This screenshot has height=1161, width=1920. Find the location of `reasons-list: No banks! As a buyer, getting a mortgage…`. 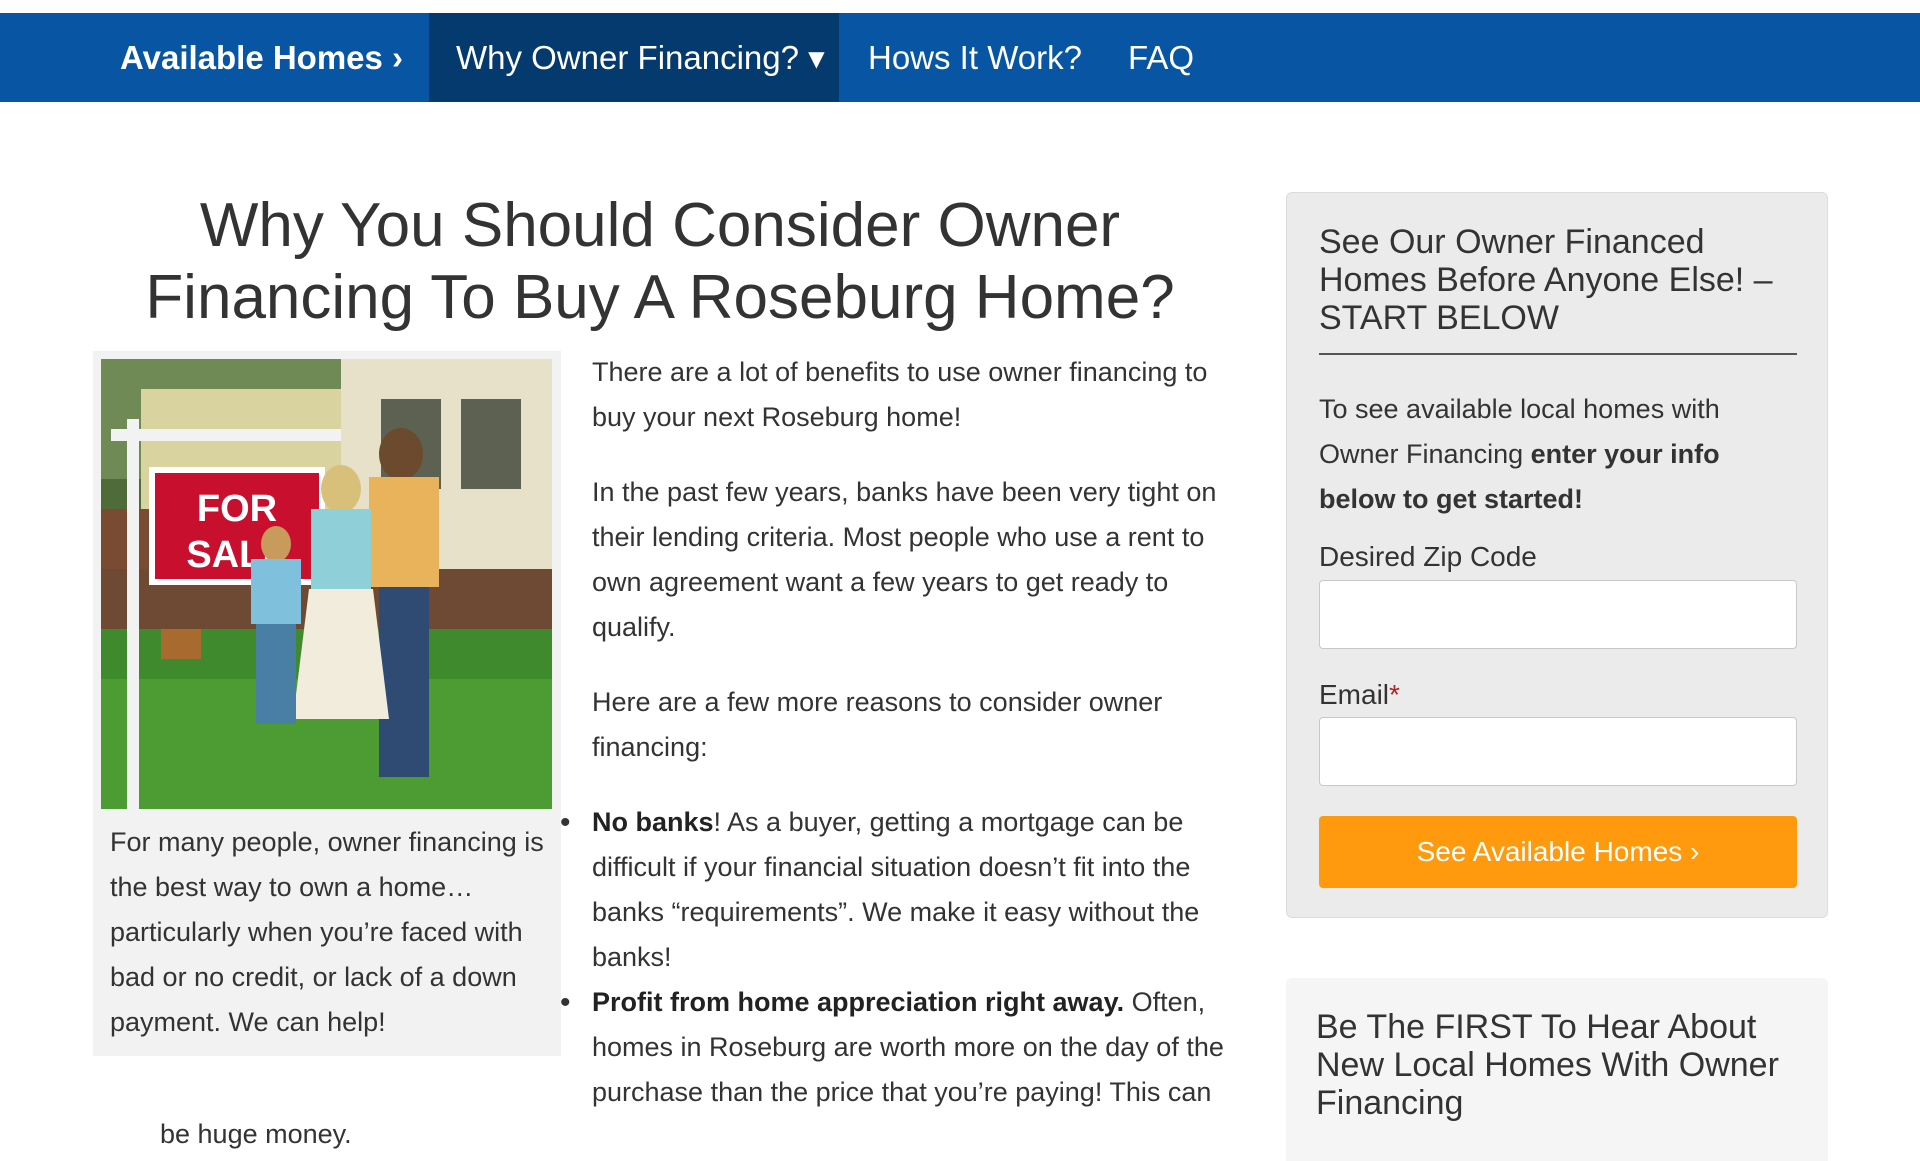

reasons-list: No banks! As a buyer, getting a mortgage… is located at coordinates (896, 957).